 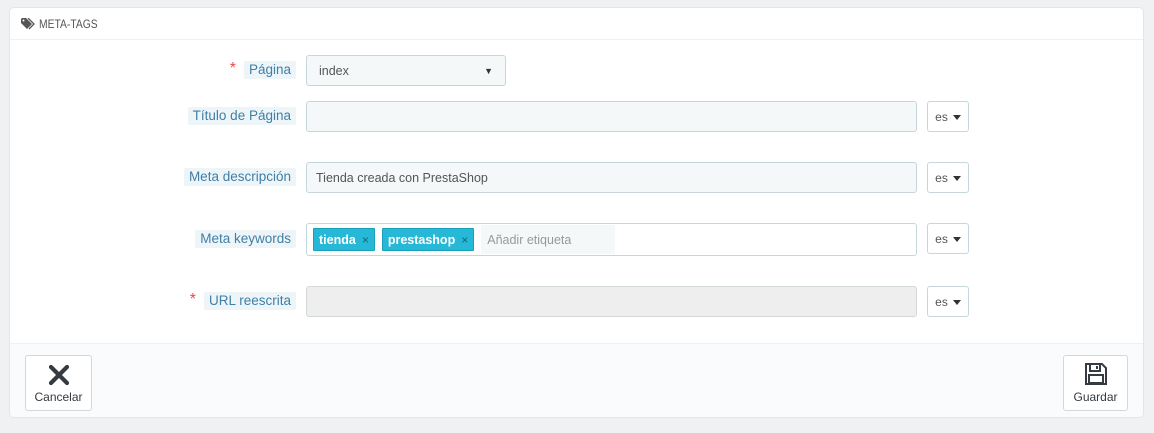 I want to click on keyword-tag: tienda ×, so click(x=344, y=239).